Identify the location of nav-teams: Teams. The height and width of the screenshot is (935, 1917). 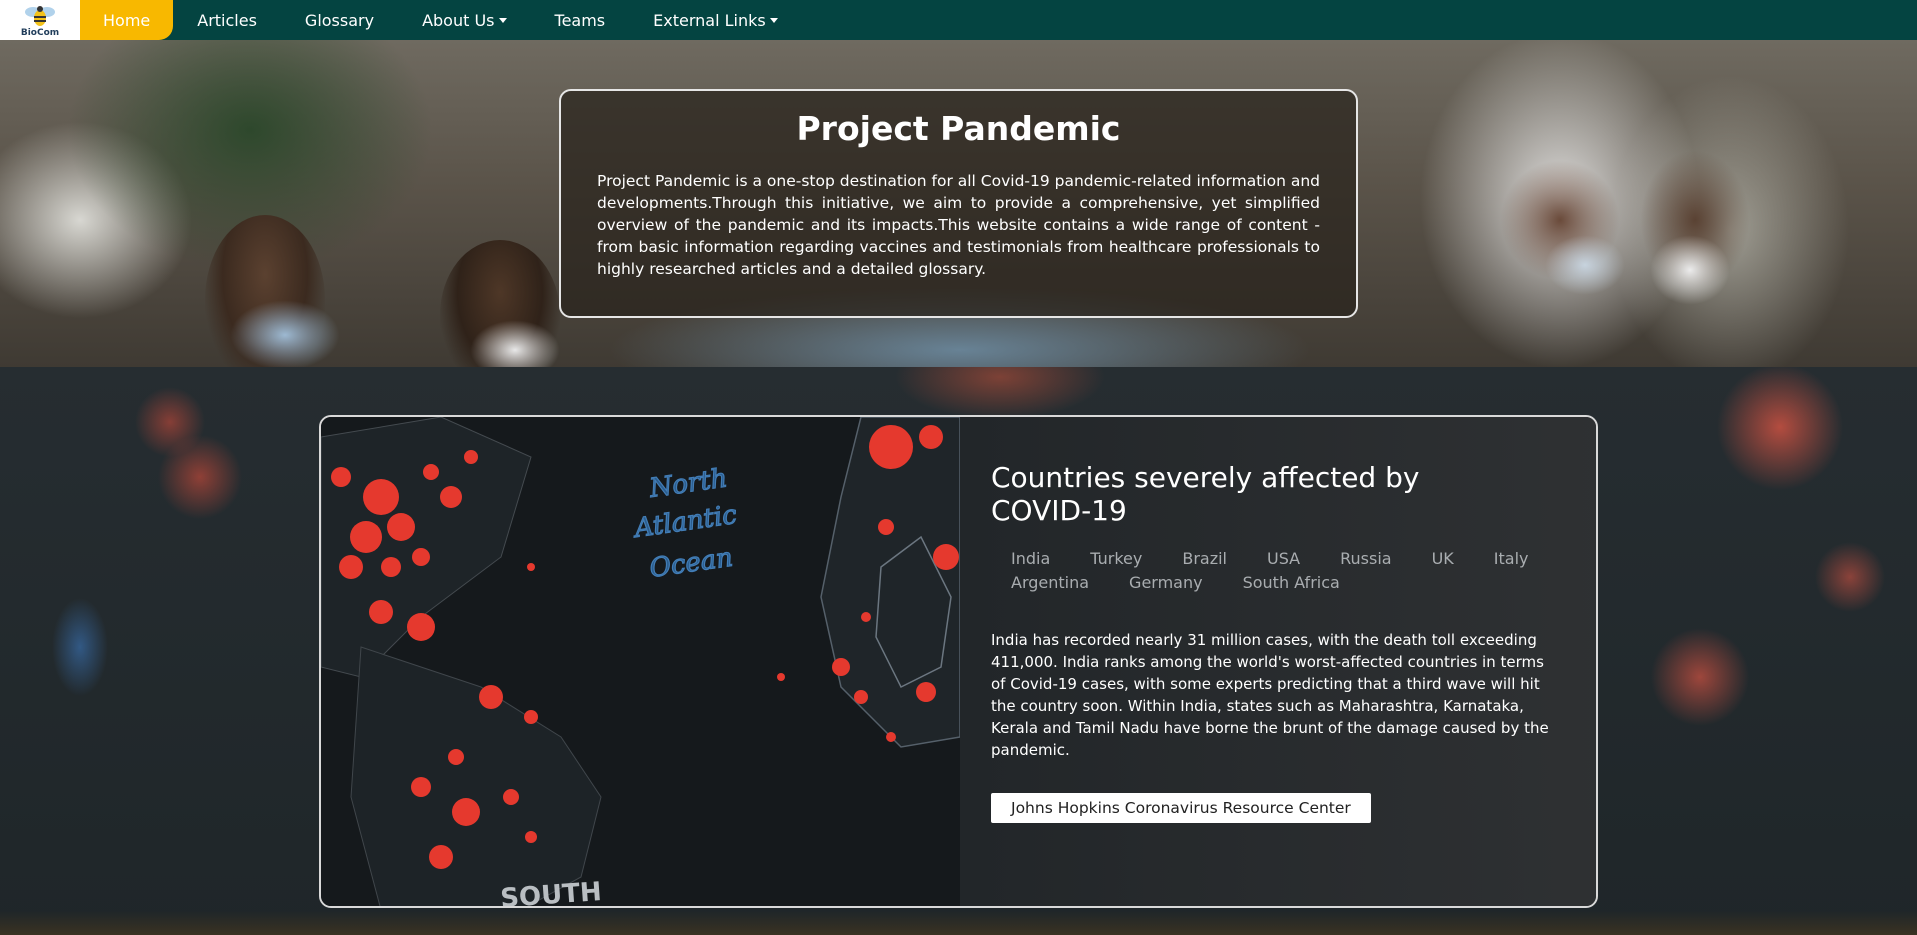
(580, 20).